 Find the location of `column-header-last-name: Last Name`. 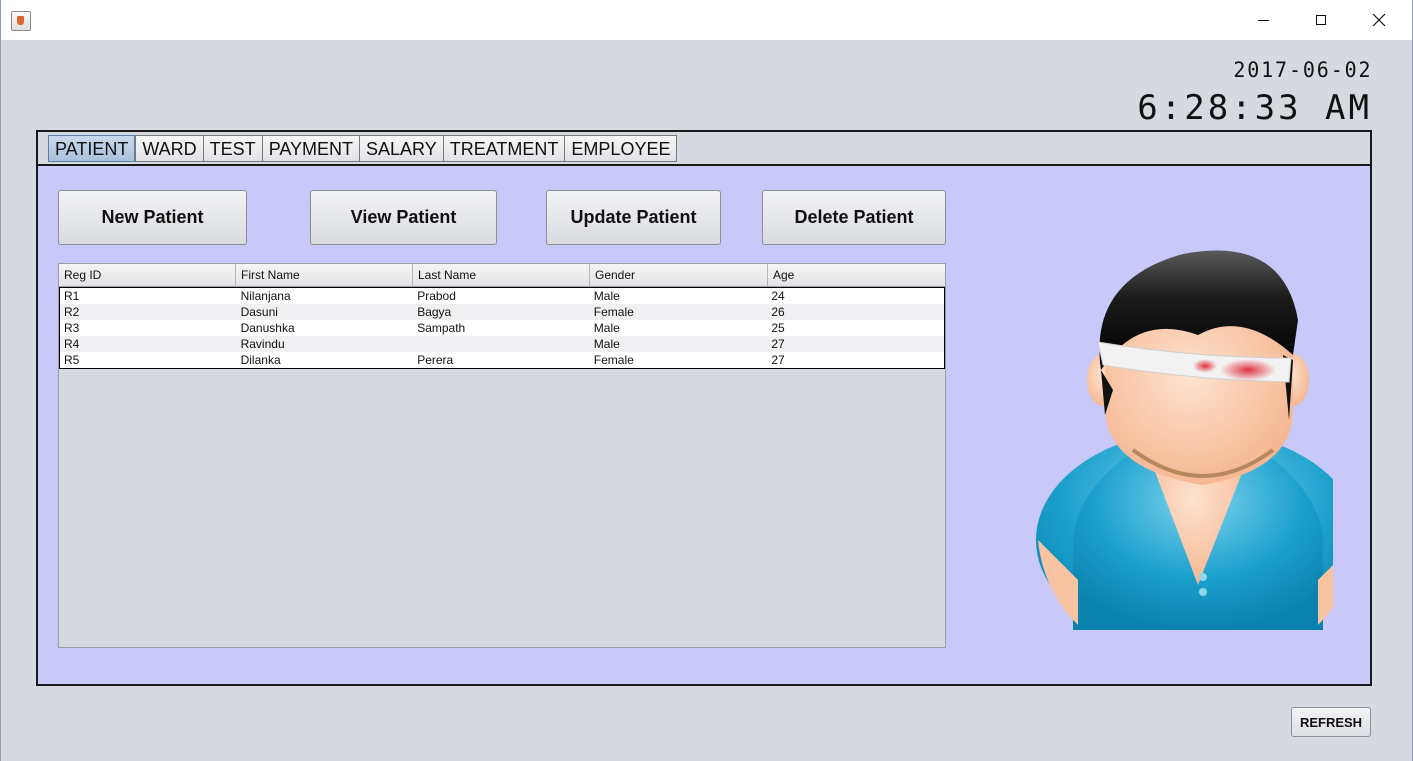

column-header-last-name: Last Name is located at coordinates (501, 275).